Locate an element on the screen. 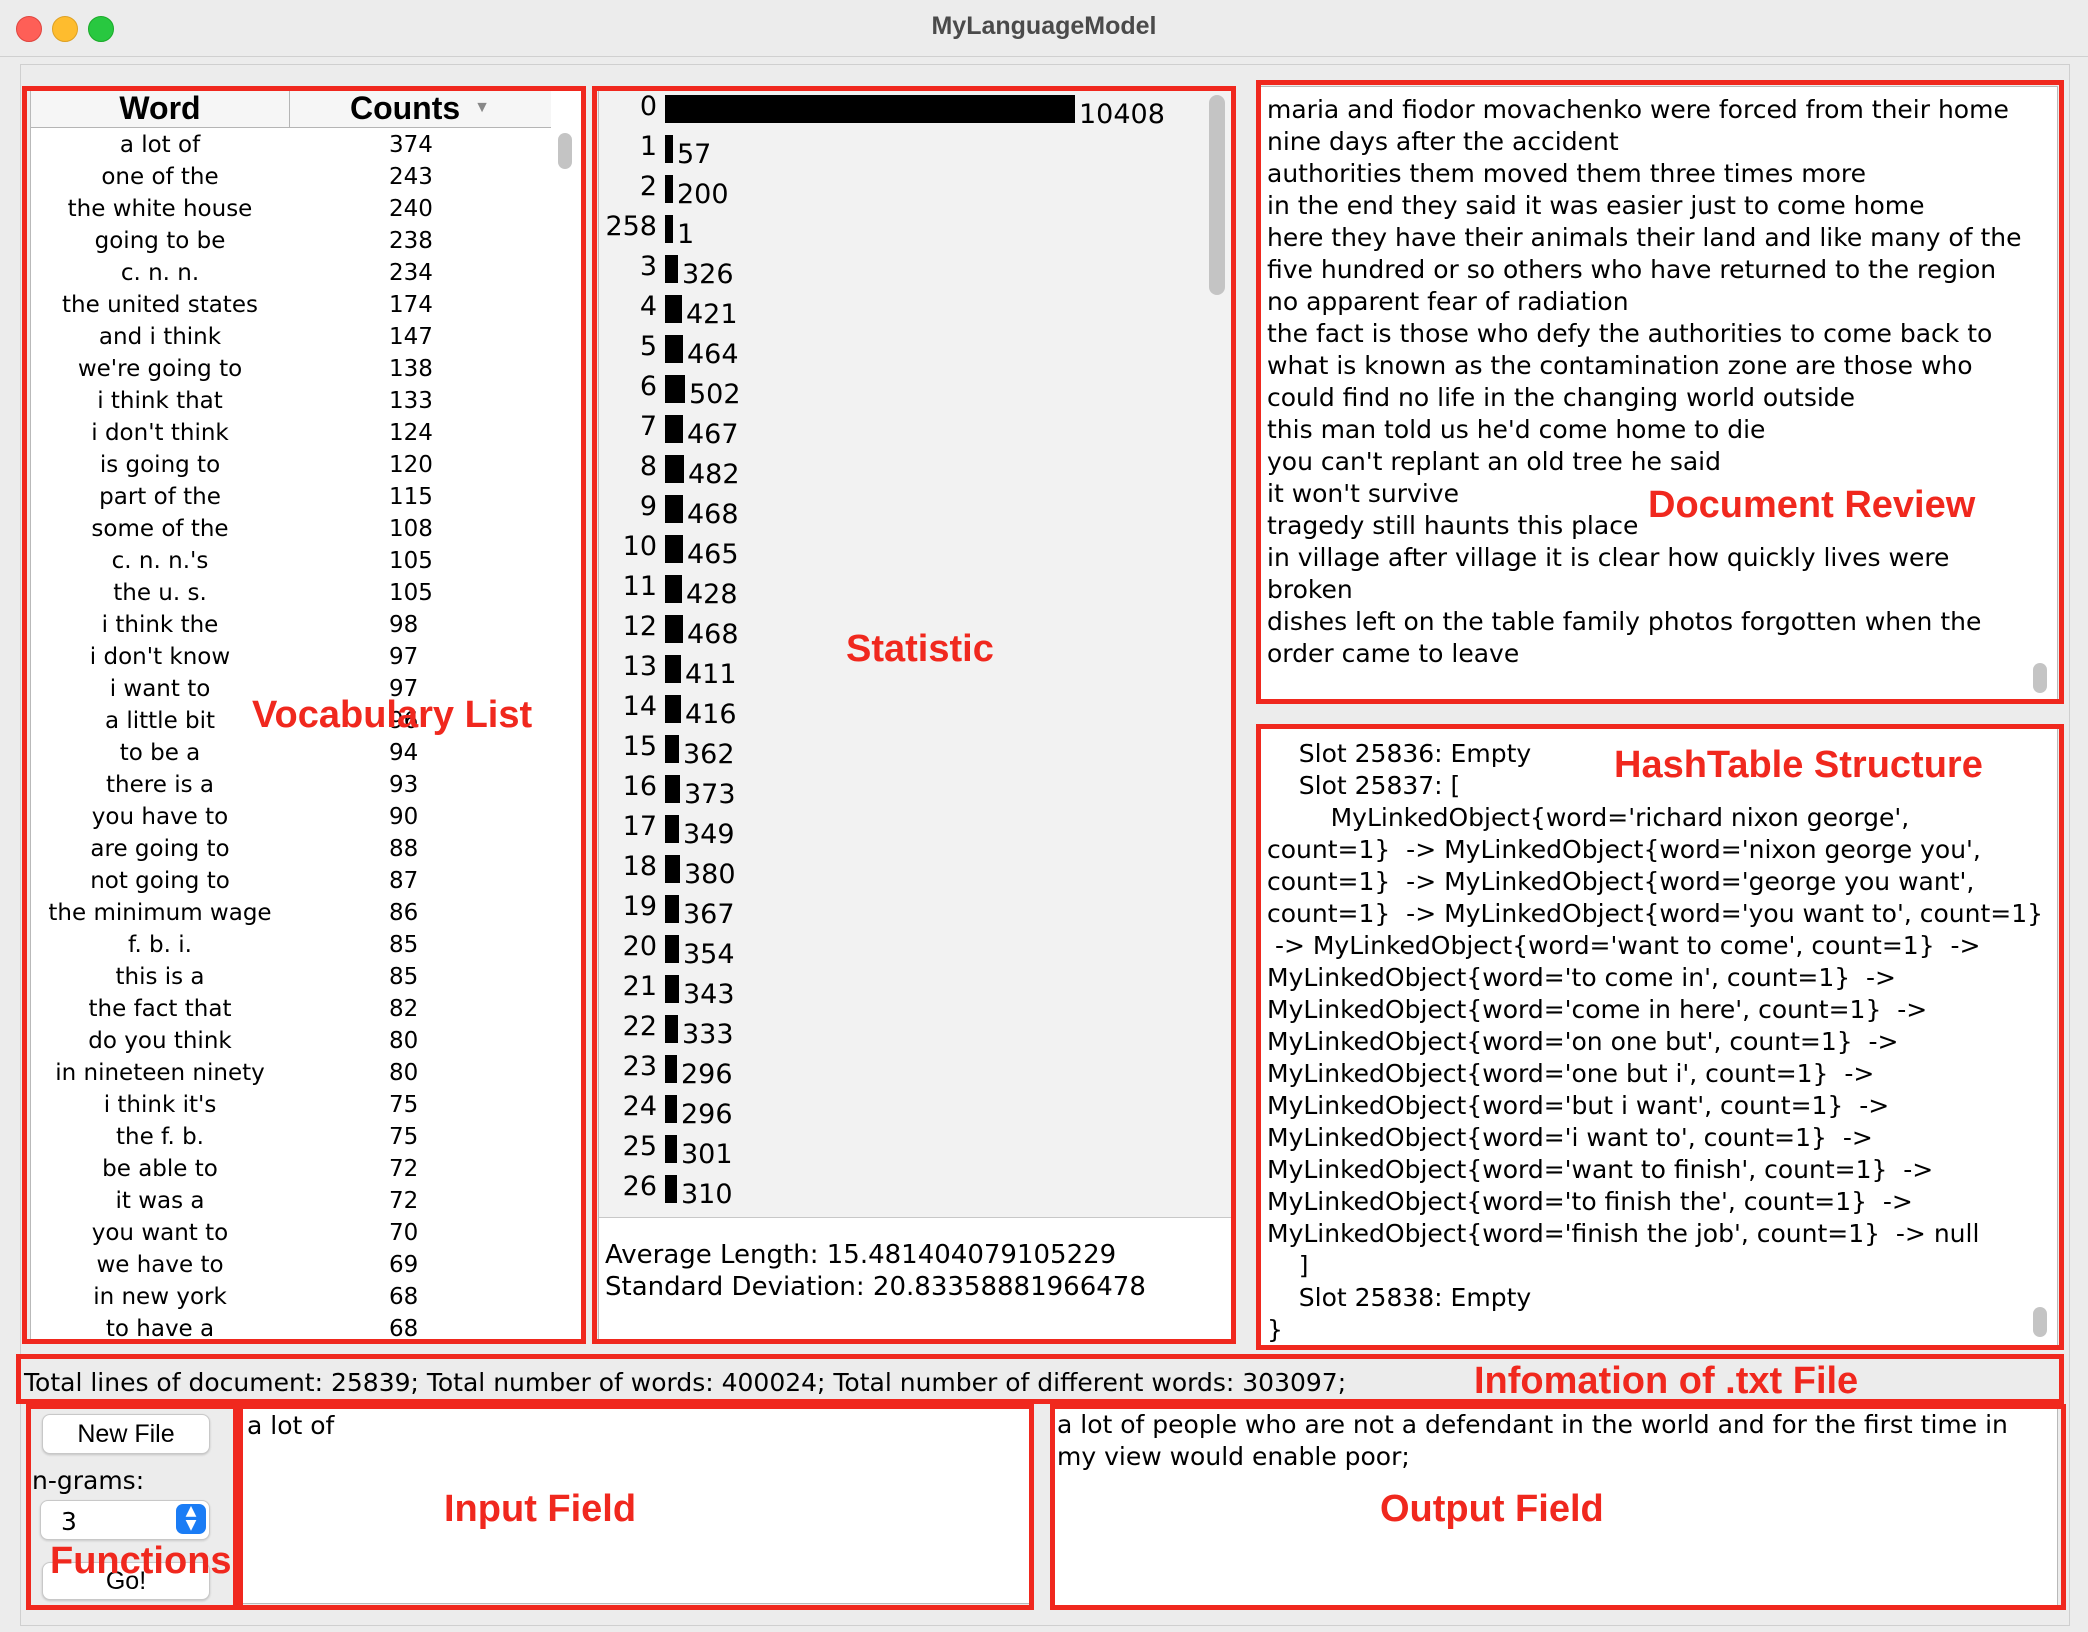  histogram-row: 21 343 is located at coordinates (904, 991).